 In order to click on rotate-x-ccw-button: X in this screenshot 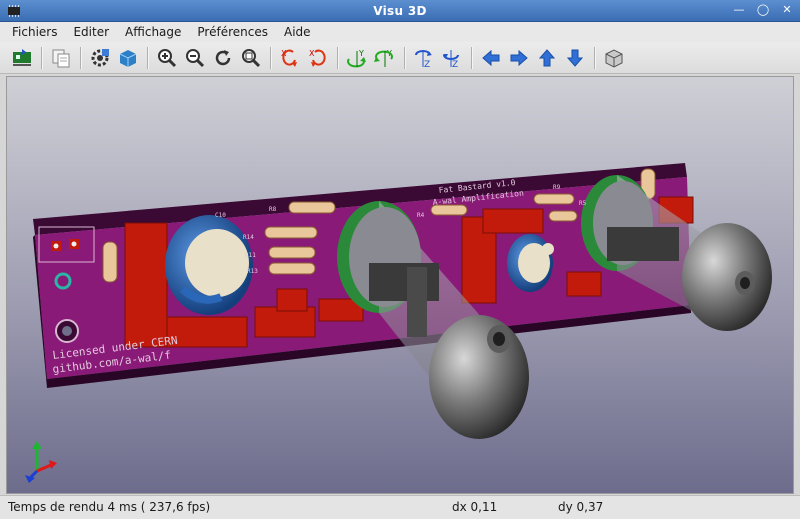, I will do `click(318, 58)`.